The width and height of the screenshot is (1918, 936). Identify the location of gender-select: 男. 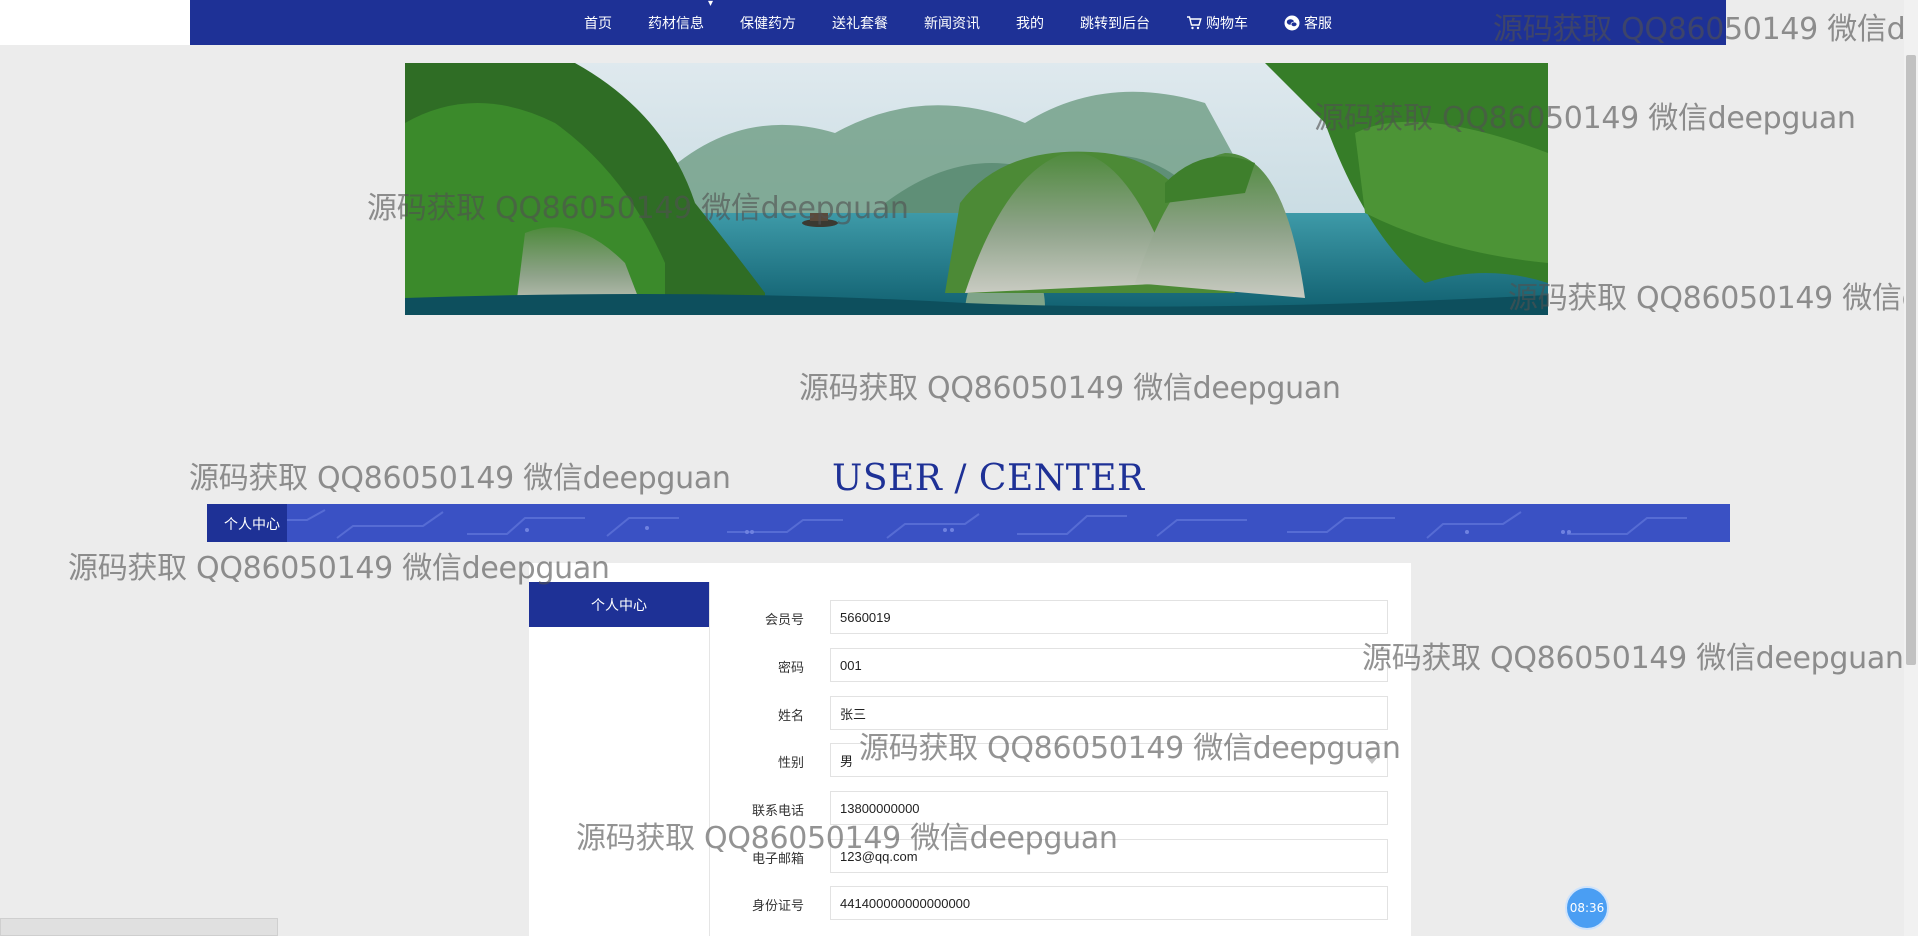
(1109, 760).